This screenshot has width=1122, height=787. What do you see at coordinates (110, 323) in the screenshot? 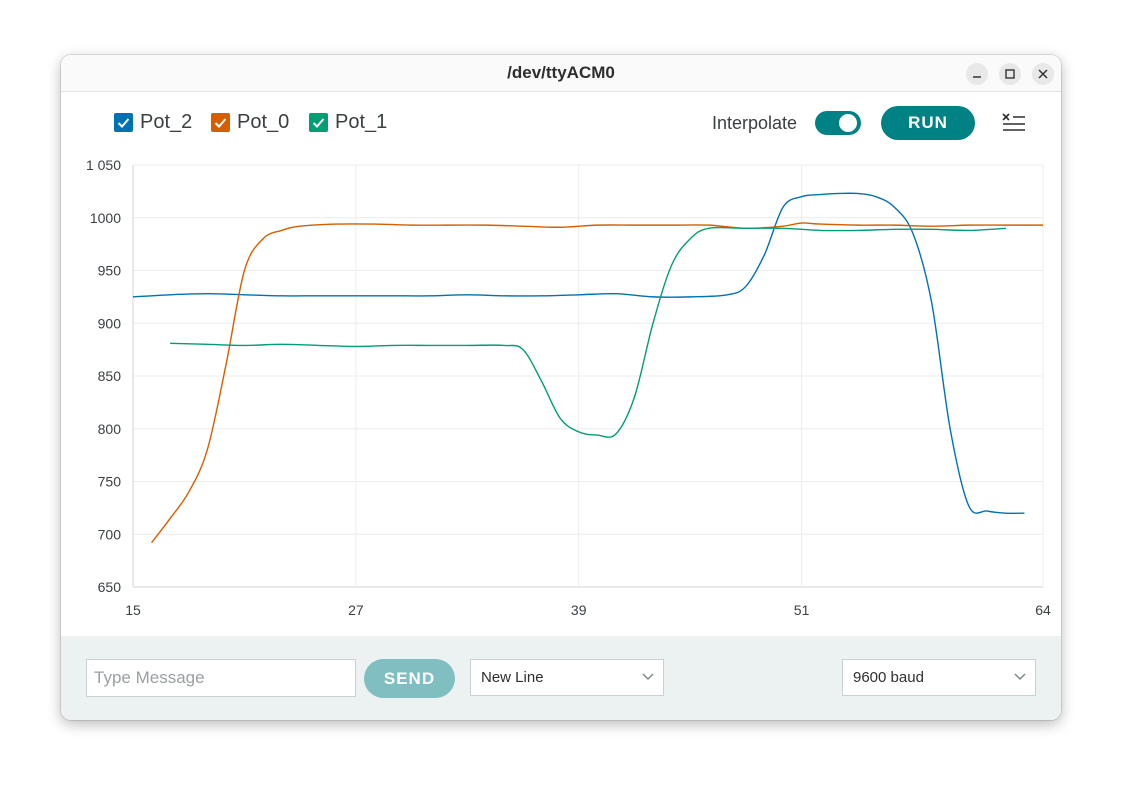
I see `y-tick-label: 900` at bounding box center [110, 323].